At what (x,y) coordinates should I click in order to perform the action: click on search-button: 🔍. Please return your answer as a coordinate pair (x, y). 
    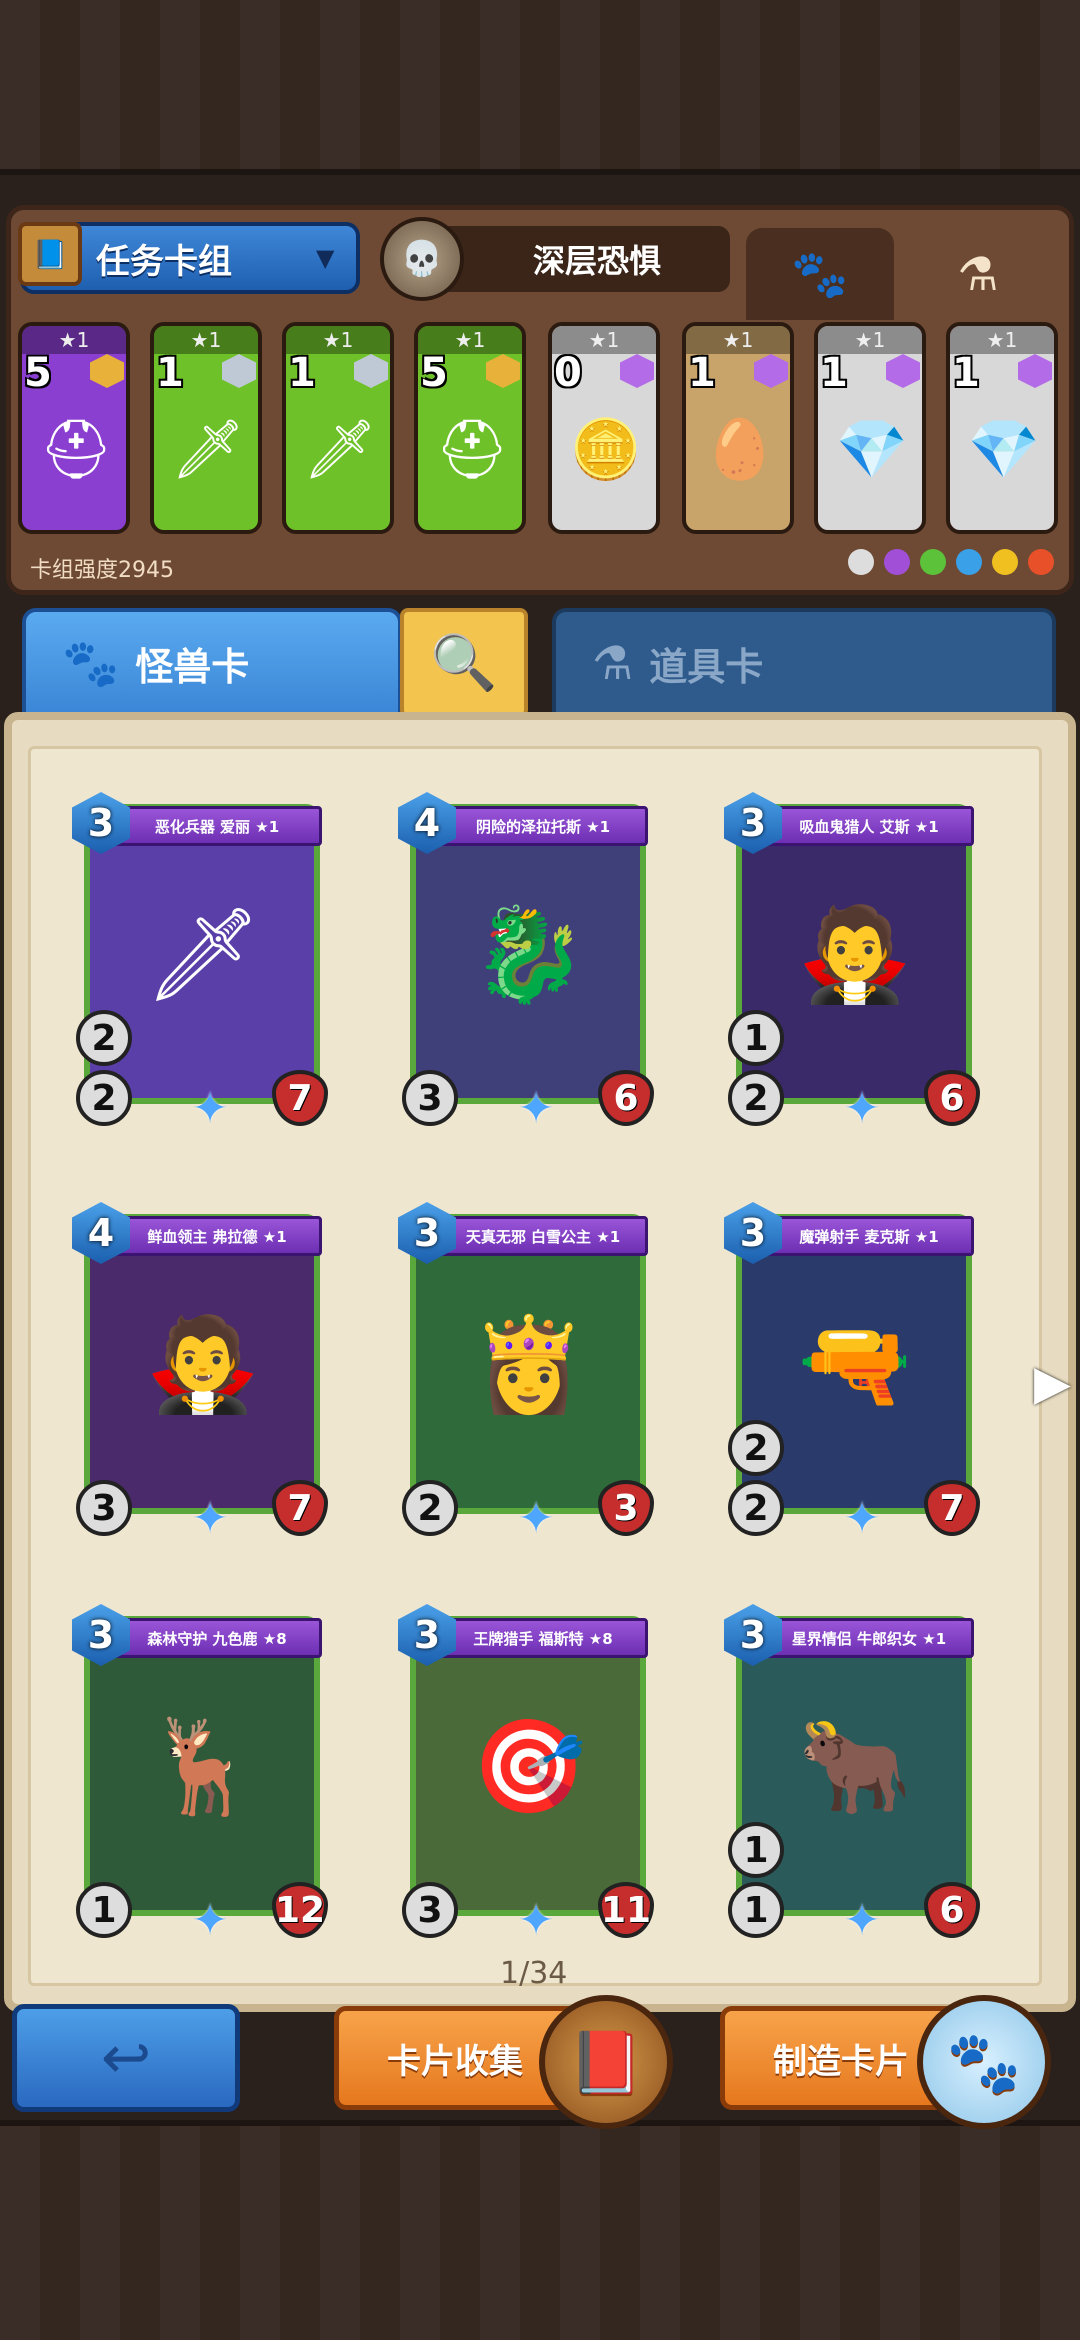
    Looking at the image, I should click on (464, 663).